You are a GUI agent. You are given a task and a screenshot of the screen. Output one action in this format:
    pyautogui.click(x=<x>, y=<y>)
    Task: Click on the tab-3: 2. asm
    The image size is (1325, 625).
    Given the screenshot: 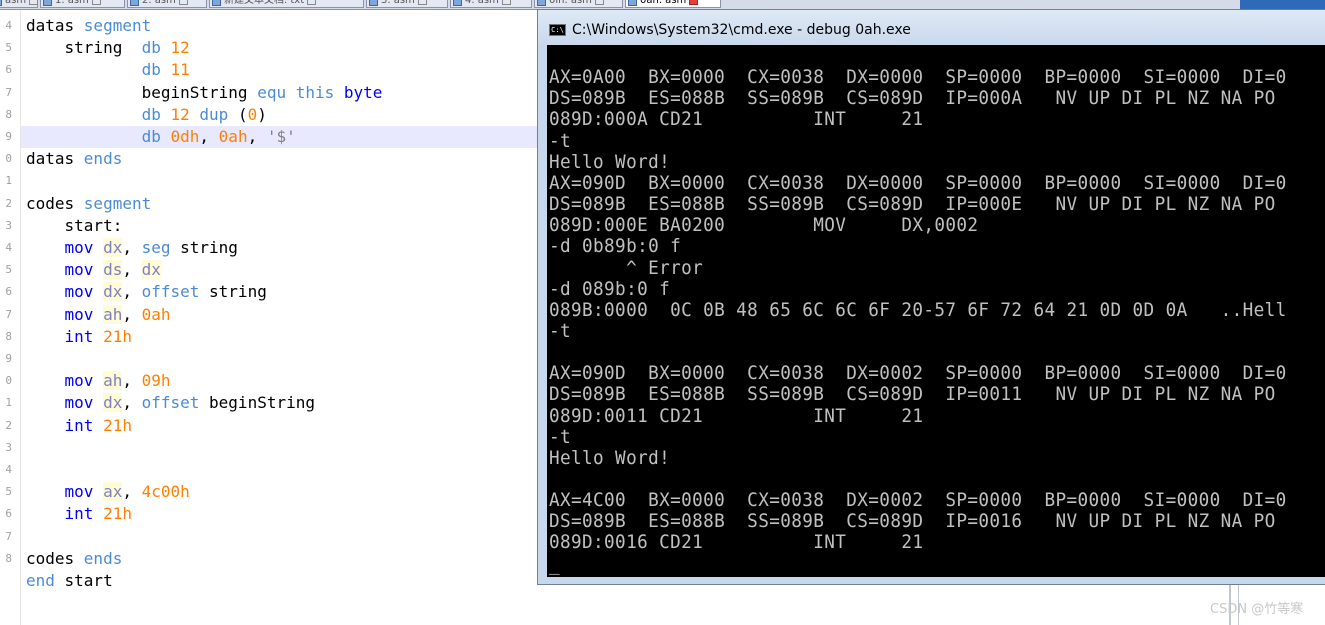 What is the action you would take?
    pyautogui.click(x=167, y=4)
    